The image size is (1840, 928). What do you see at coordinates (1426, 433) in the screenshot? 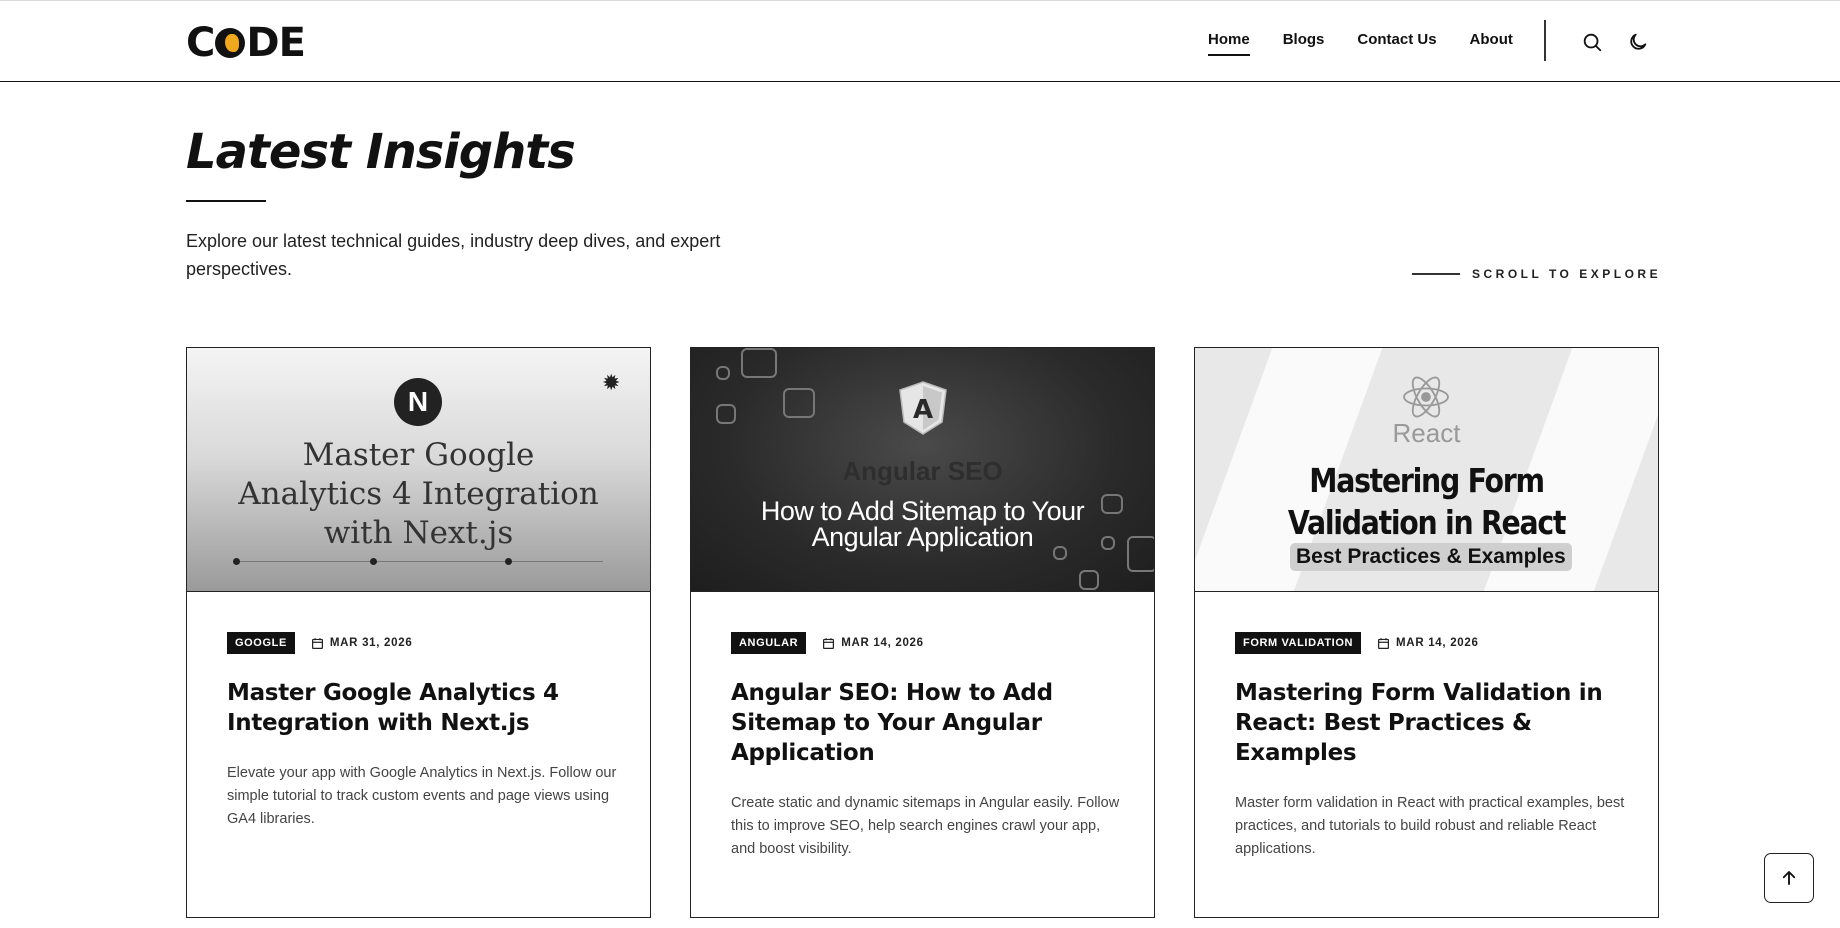
I see `react-logo-text: React` at bounding box center [1426, 433].